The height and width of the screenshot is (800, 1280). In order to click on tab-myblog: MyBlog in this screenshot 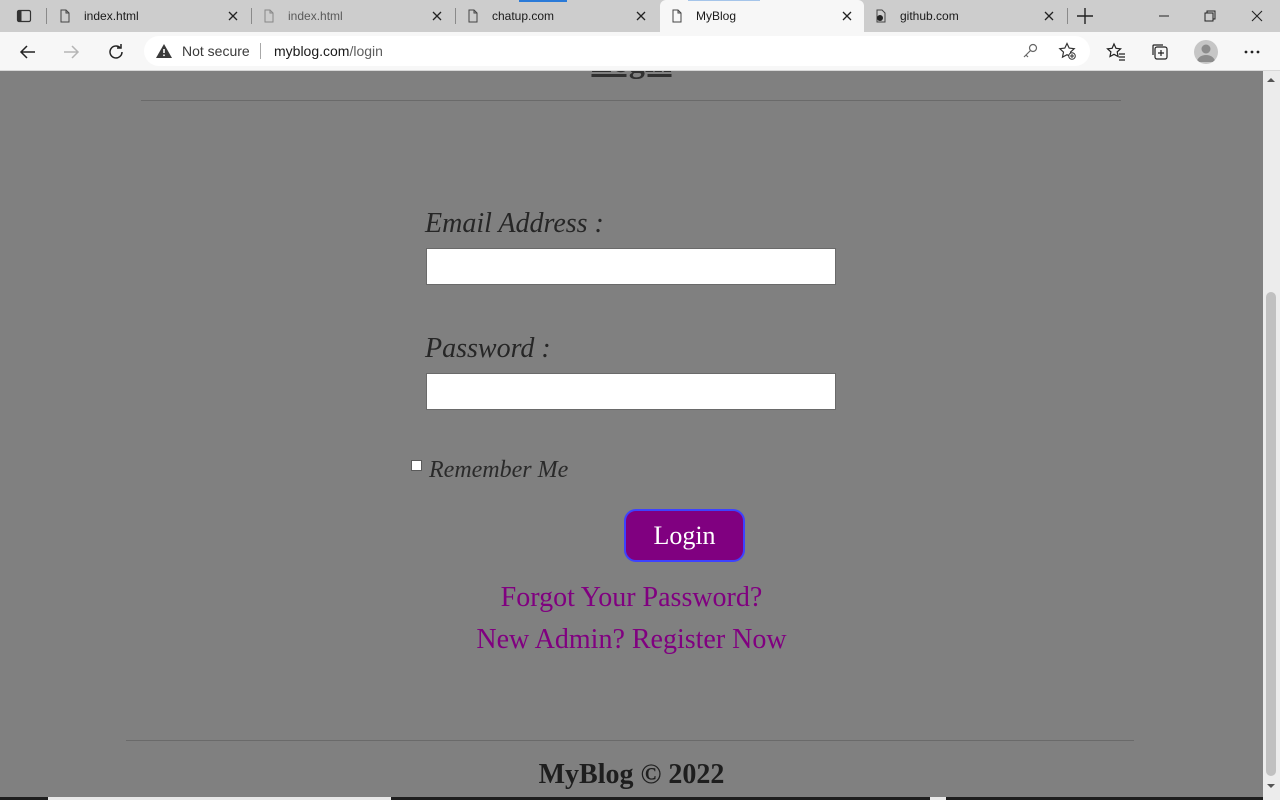, I will do `click(762, 16)`.